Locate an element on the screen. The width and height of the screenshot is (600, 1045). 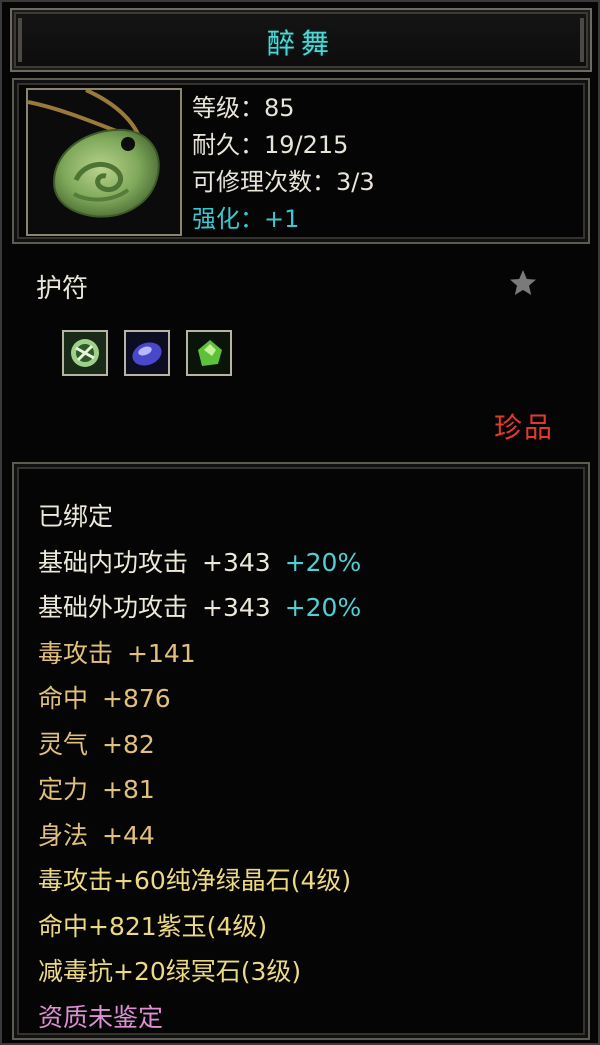
bound-status: 已绑定 is located at coordinates (76, 516).